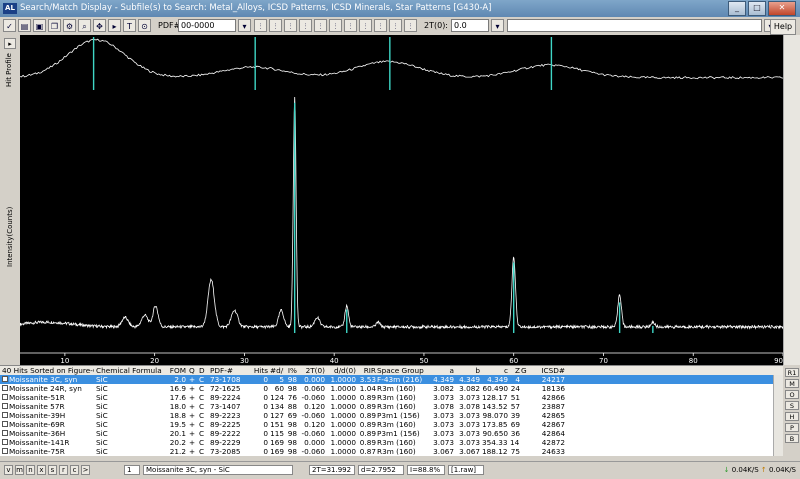 The image size is (800, 479). Describe the element at coordinates (792, 416) in the screenshot. I see `side-tool-button: H` at that location.